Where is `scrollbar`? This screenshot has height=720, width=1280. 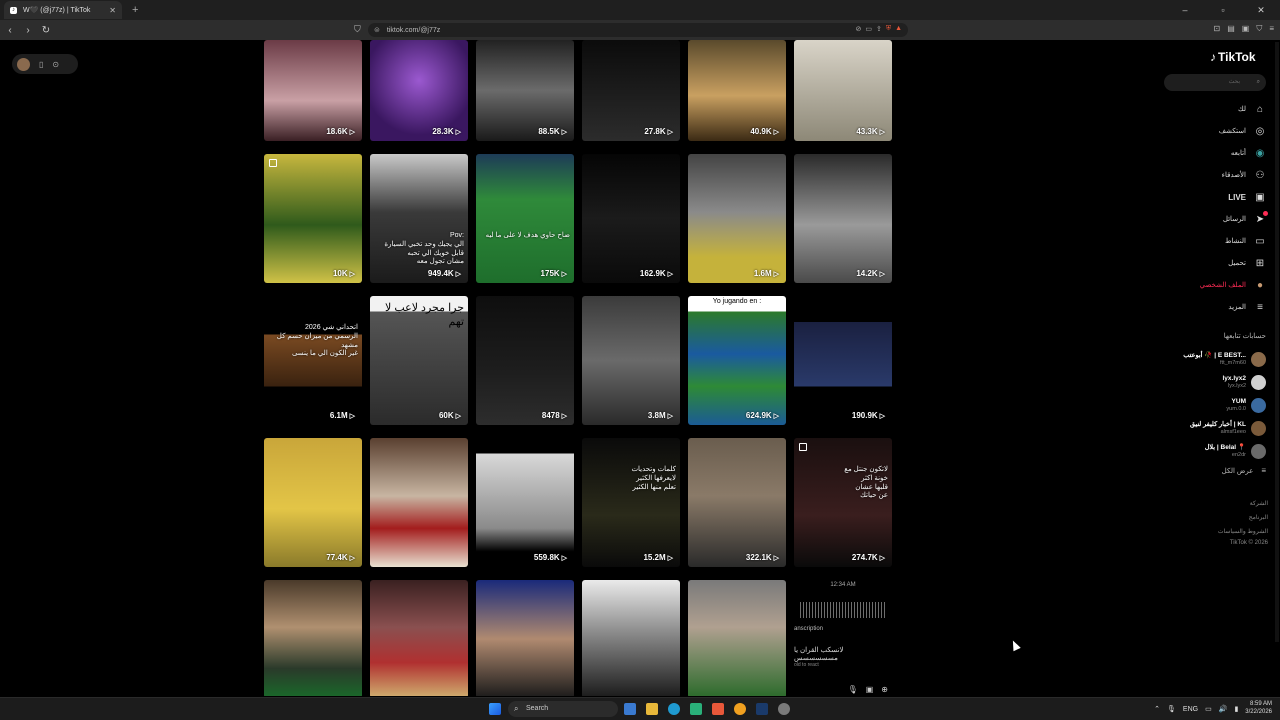
scrollbar is located at coordinates (1277, 342).